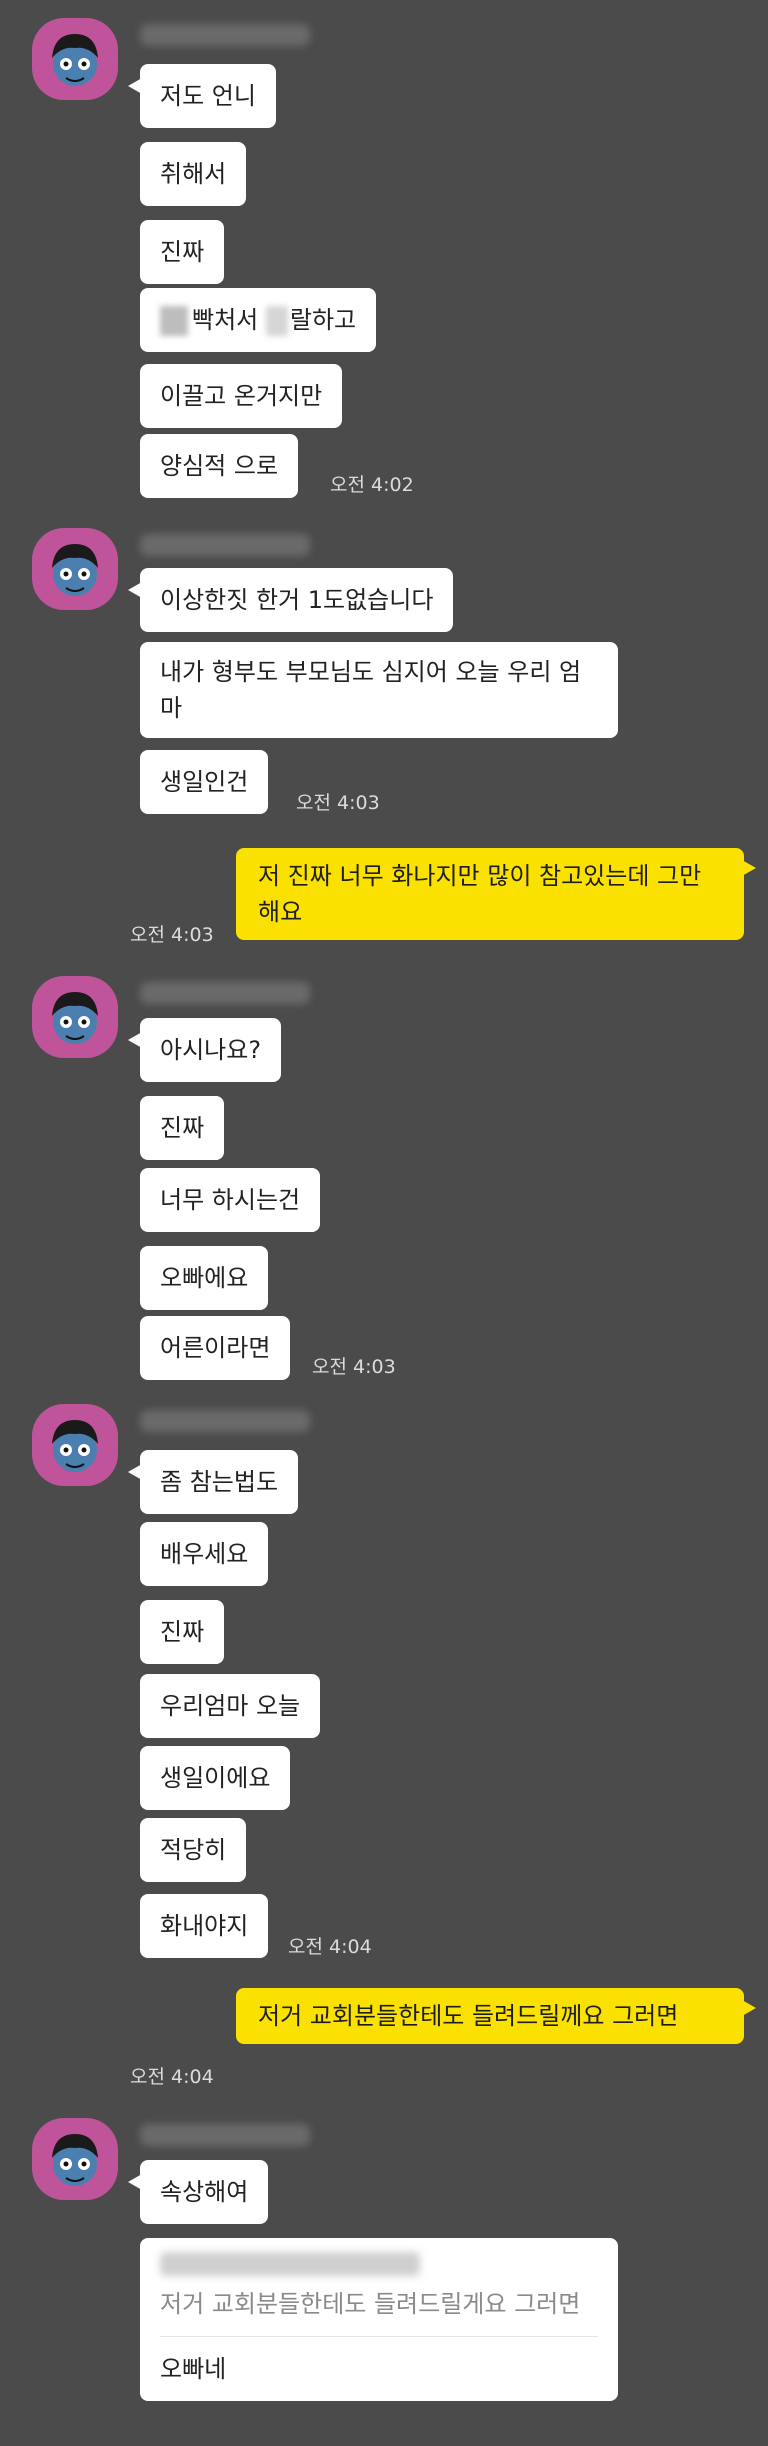 This screenshot has width=768, height=2446. What do you see at coordinates (204, 1278) in the screenshot?
I see `message-bubble: 오빠에요` at bounding box center [204, 1278].